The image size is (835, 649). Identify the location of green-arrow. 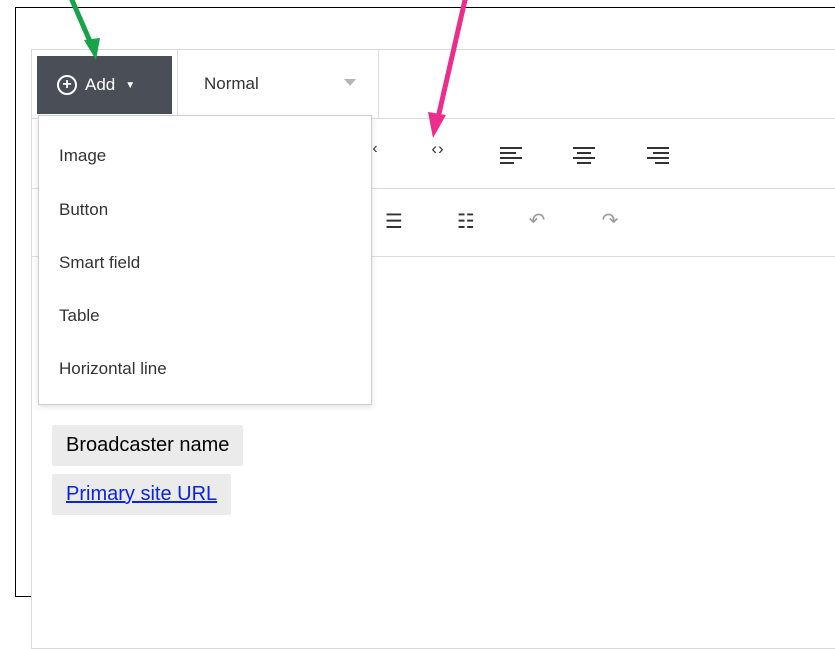
(84, 30).